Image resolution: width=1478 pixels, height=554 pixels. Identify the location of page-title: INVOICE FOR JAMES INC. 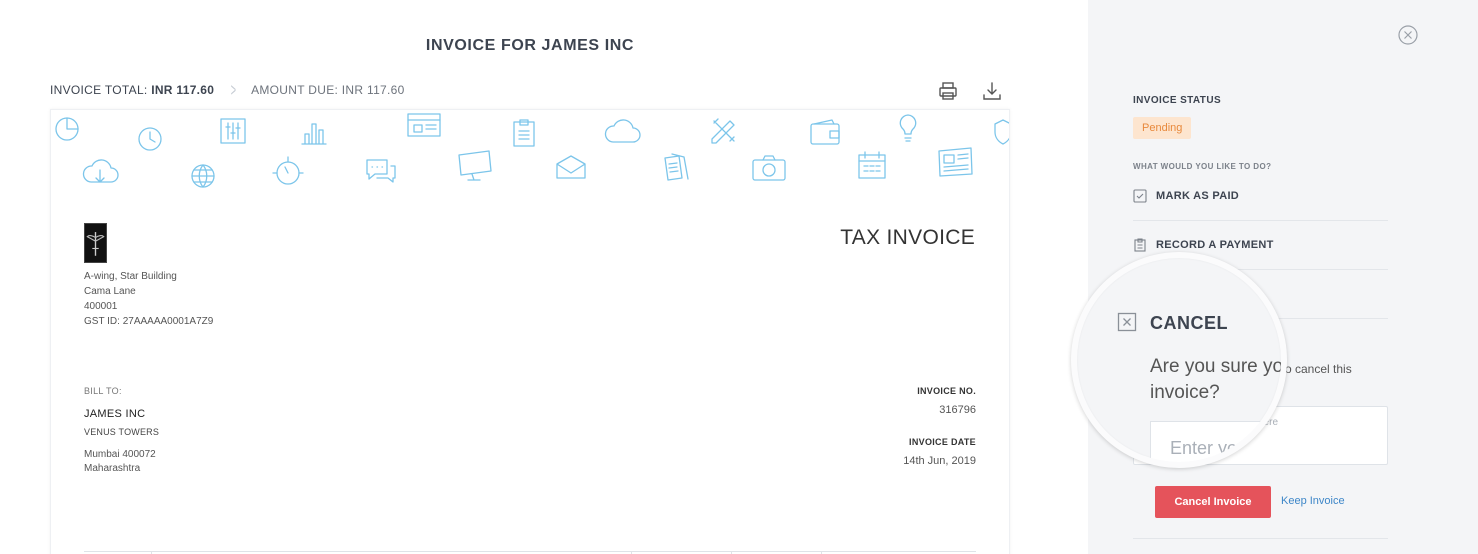
(530, 45).